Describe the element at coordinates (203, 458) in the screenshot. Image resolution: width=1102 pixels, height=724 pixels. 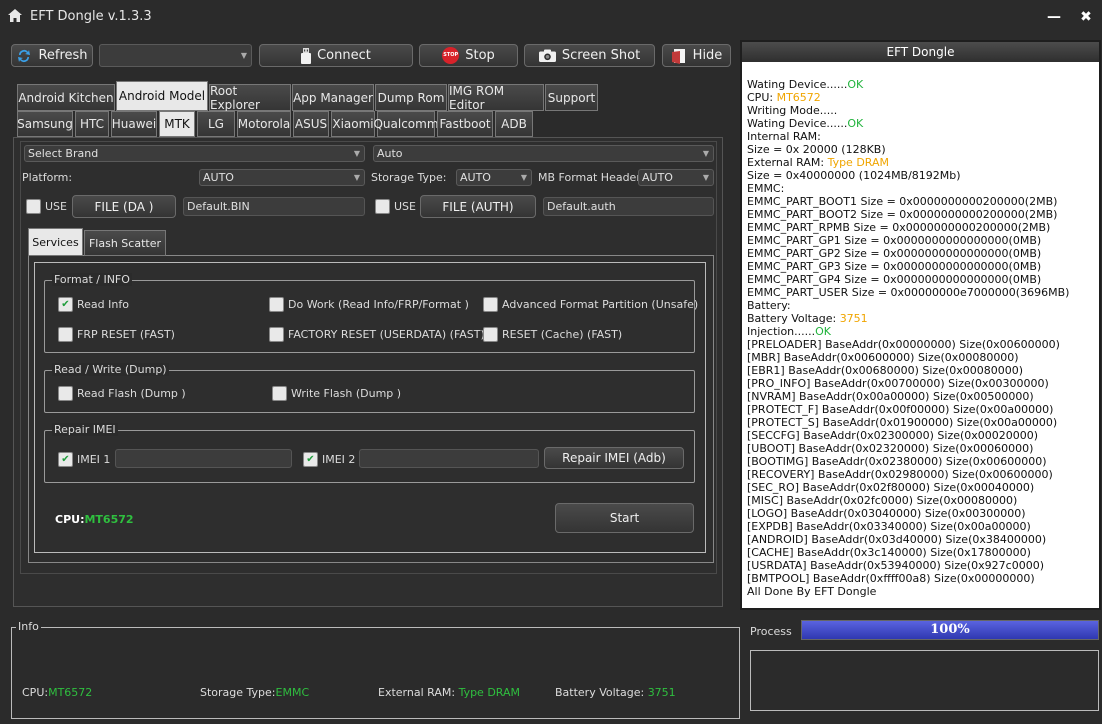
I see `imei1-input` at that location.